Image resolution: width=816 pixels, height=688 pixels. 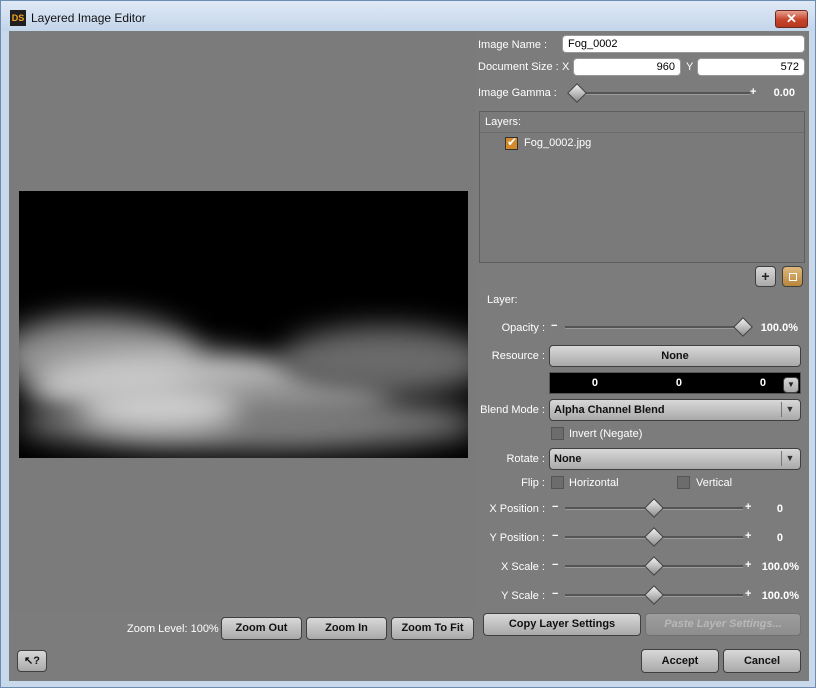 I want to click on opacity-slider-track, so click(x=655, y=327).